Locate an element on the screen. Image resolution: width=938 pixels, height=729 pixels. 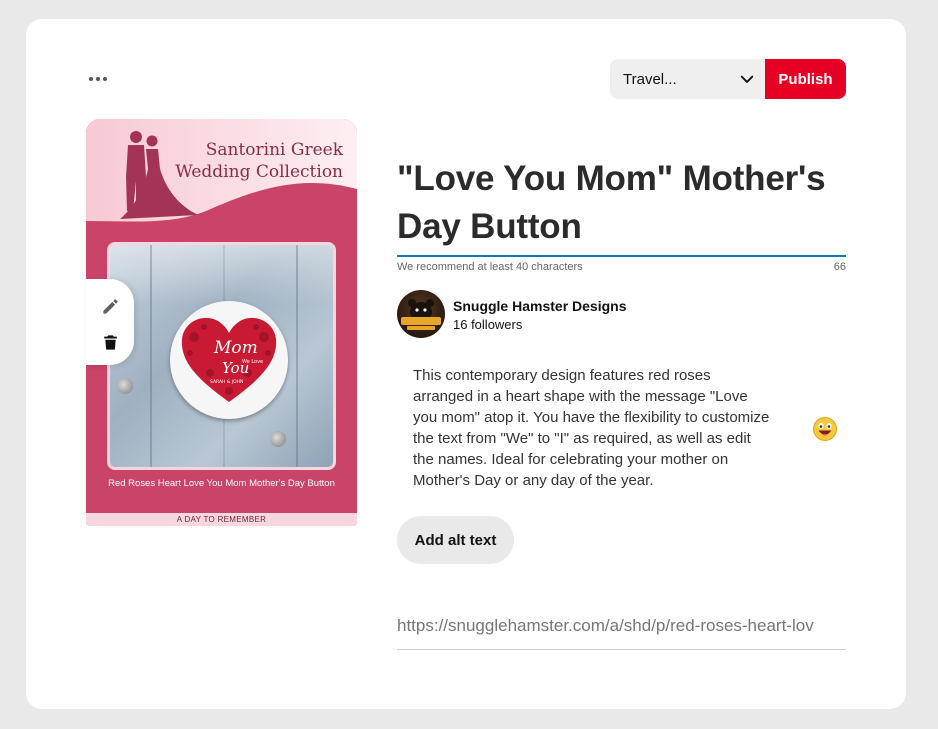
more-options-icon is located at coordinates (98, 79).